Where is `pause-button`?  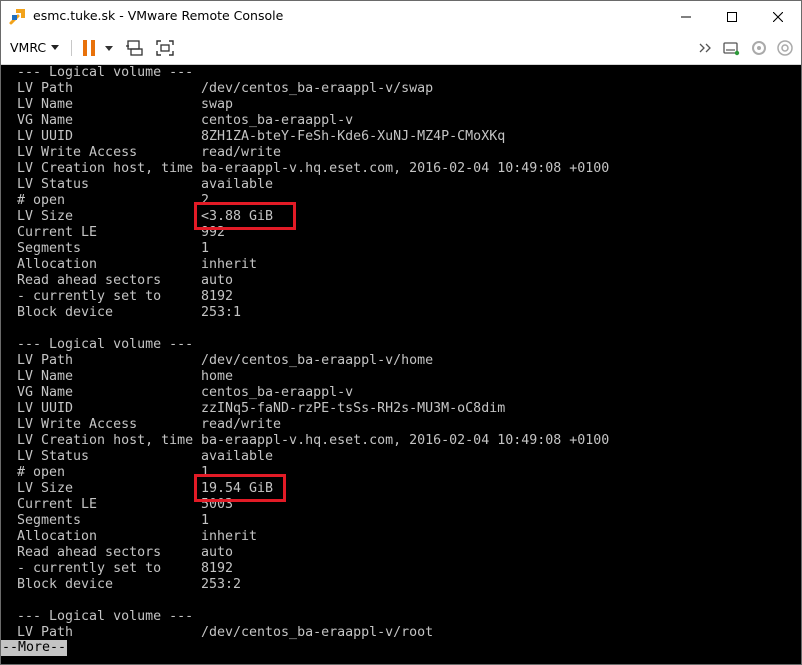 pause-button is located at coordinates (89, 48).